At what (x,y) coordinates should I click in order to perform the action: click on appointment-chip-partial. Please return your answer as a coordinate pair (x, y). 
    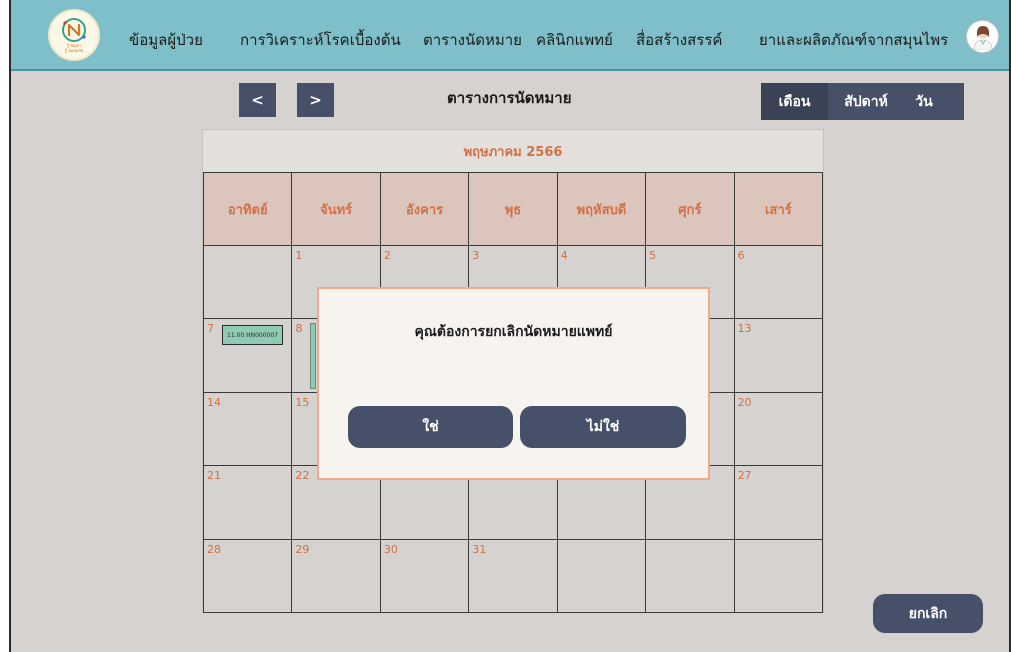
    Looking at the image, I should click on (313, 356).